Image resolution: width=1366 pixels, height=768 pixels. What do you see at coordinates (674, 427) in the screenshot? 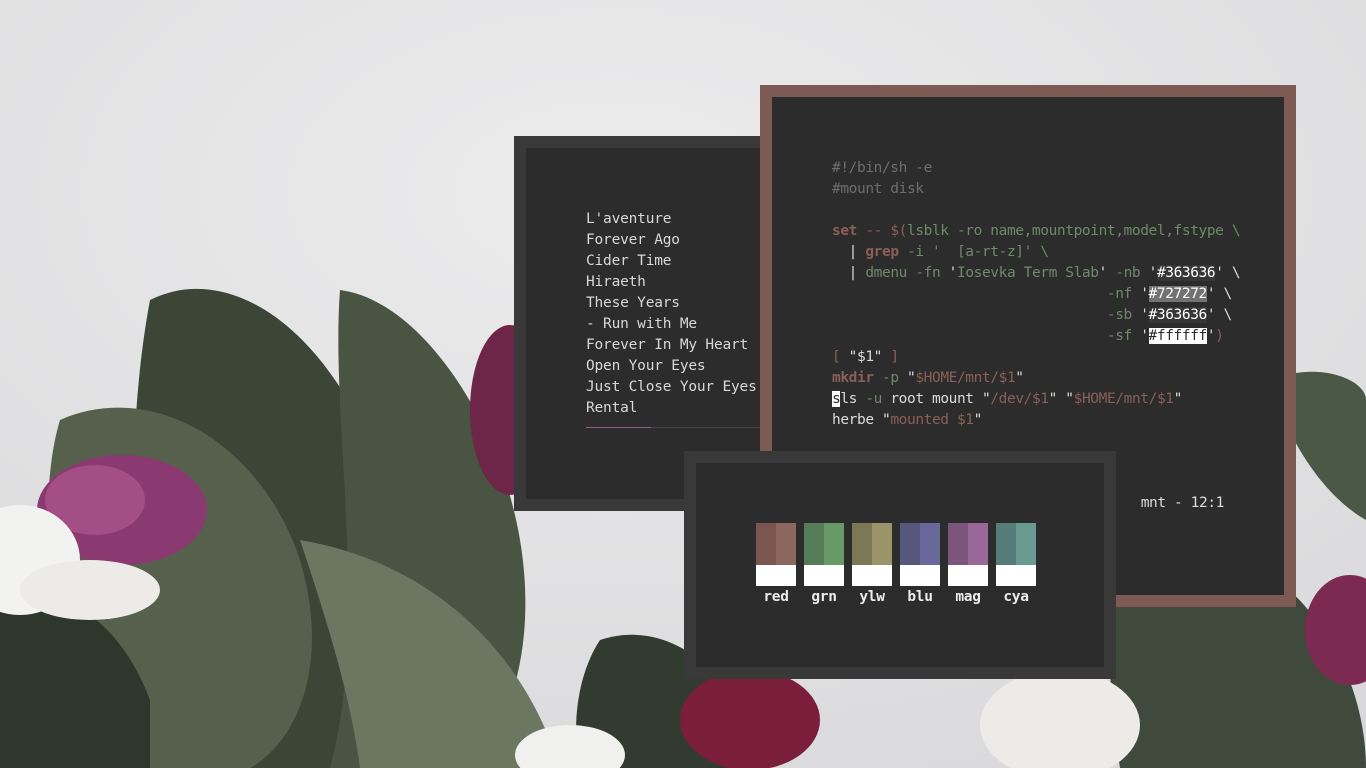
I see `playback-progress-bar` at bounding box center [674, 427].